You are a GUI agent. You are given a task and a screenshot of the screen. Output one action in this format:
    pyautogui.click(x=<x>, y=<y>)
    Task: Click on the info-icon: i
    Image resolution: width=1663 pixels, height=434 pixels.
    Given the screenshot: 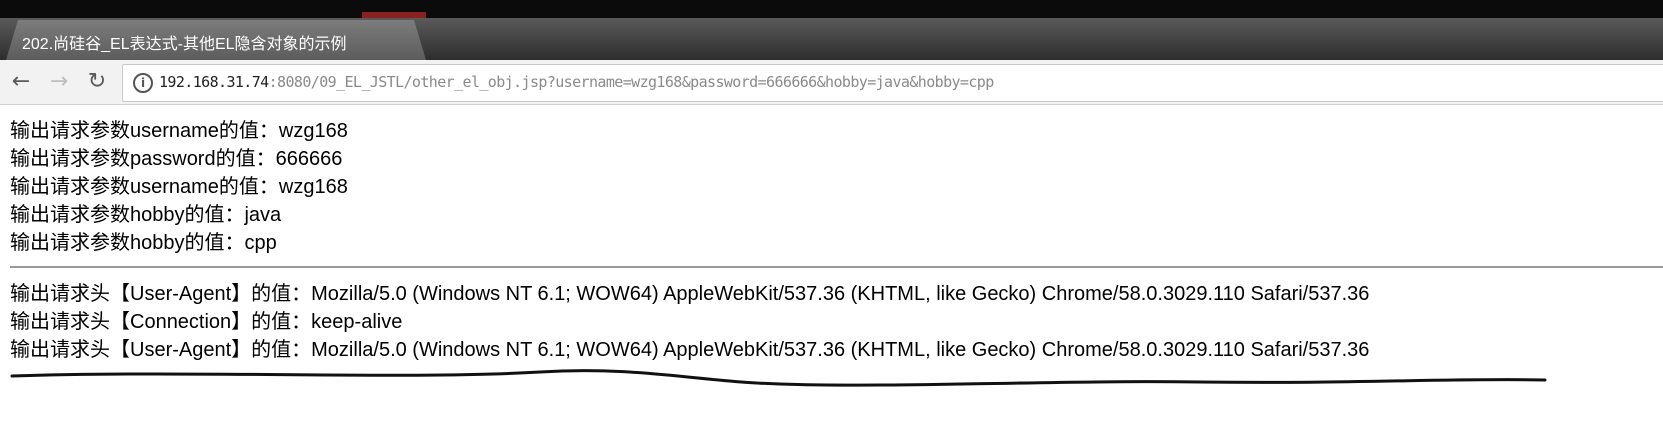 What is the action you would take?
    pyautogui.click(x=143, y=83)
    